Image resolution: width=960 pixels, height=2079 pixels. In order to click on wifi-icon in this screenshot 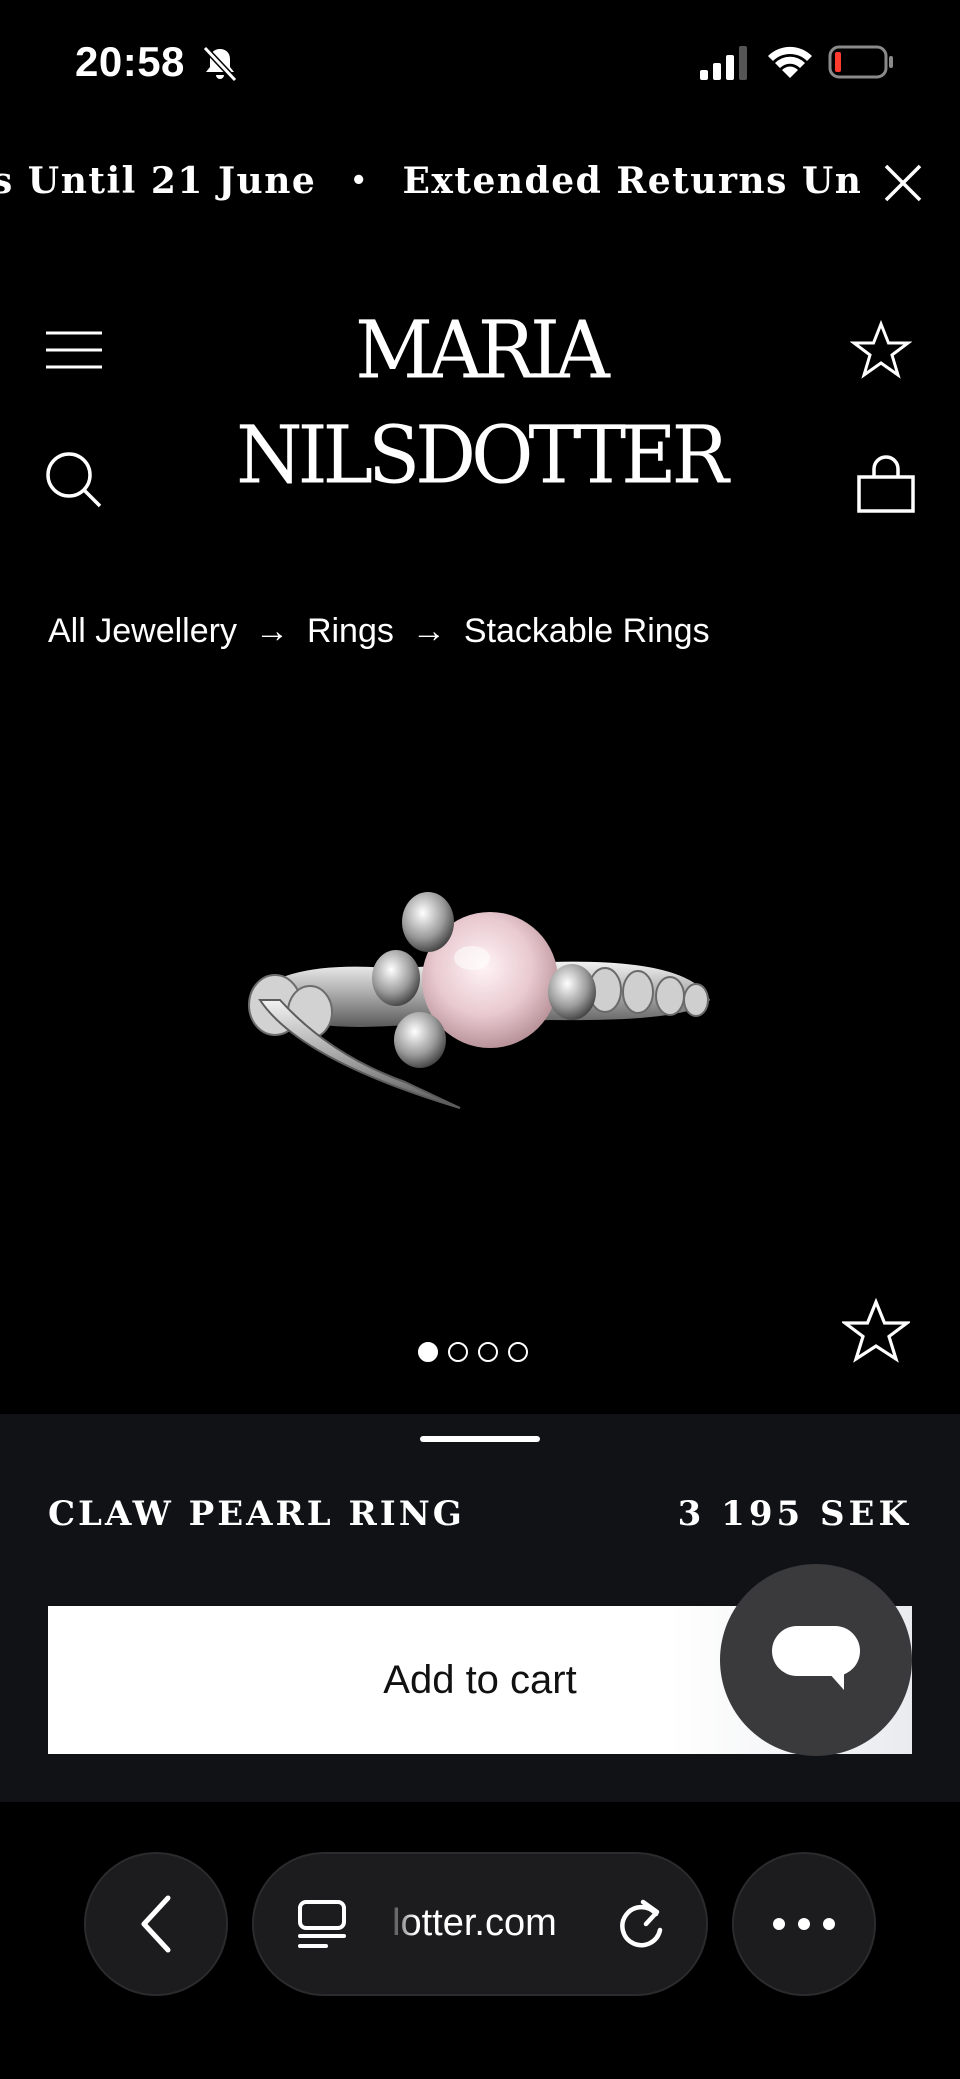, I will do `click(790, 62)`.